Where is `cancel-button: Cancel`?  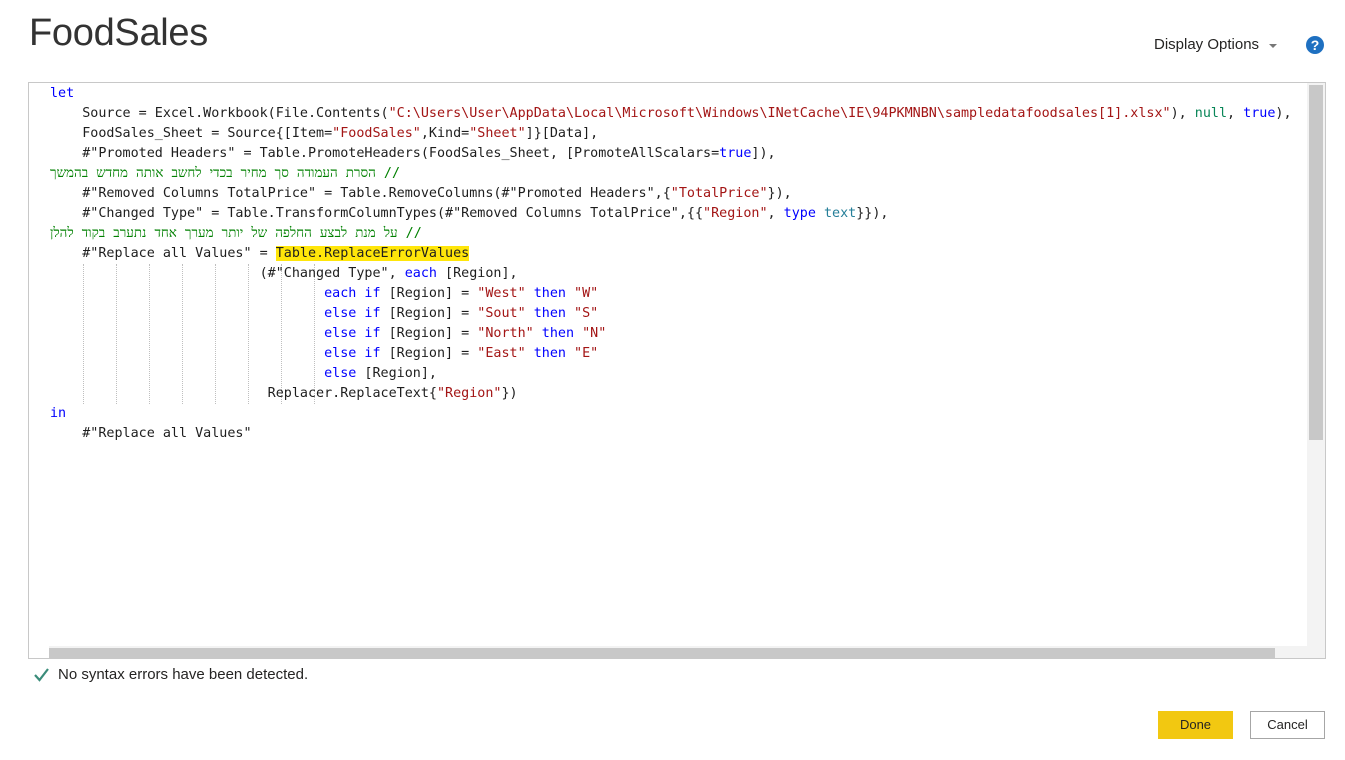 cancel-button: Cancel is located at coordinates (1287, 725).